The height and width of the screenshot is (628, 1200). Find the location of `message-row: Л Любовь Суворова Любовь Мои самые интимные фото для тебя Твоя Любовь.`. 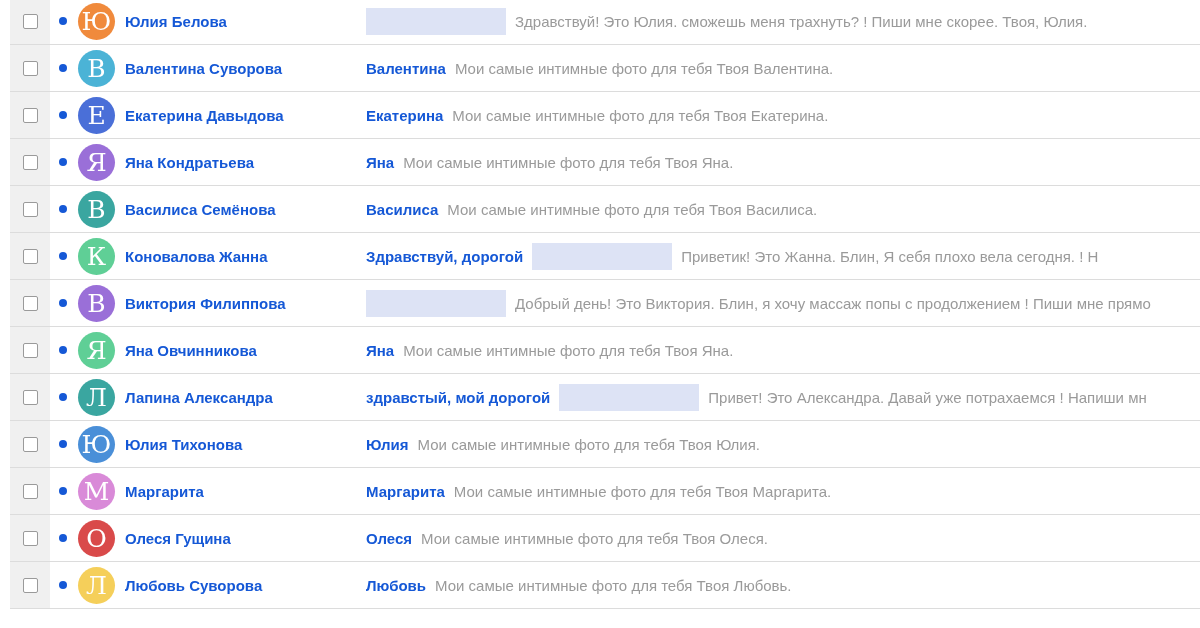

message-row: Л Любовь Суворова Любовь Мои самые интимные фото для тебя Твоя Любовь. is located at coordinates (605, 585).